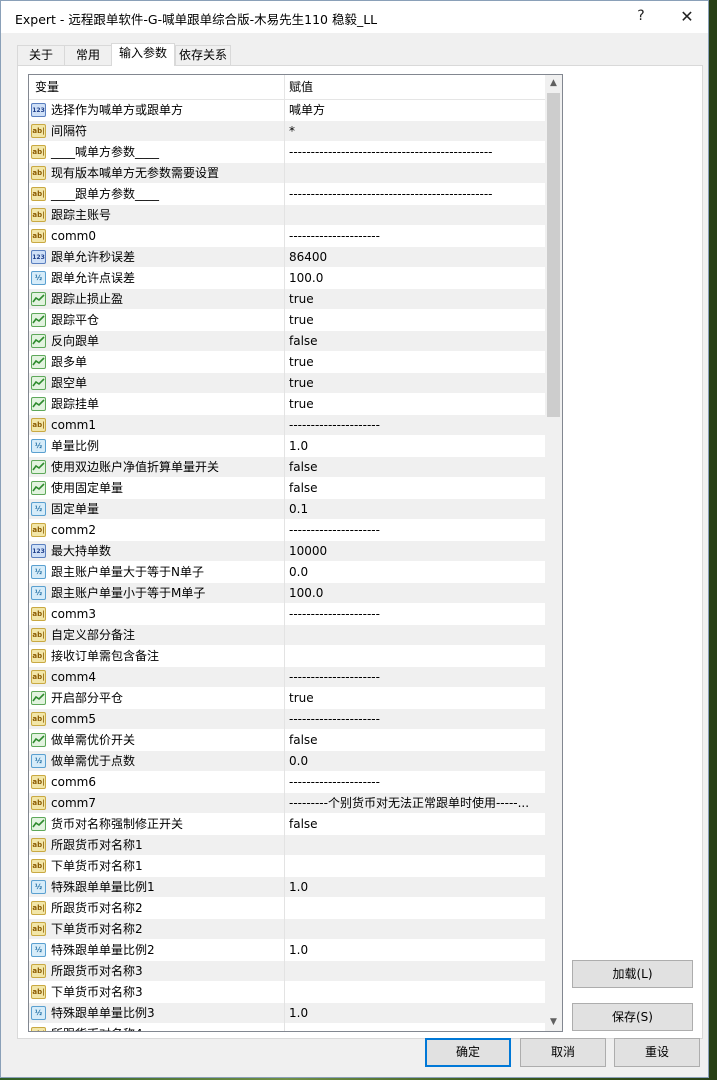 This screenshot has height=1080, width=717. I want to click on parameter-name-cell: ab| 所跟货币对名称2, so click(157, 908).